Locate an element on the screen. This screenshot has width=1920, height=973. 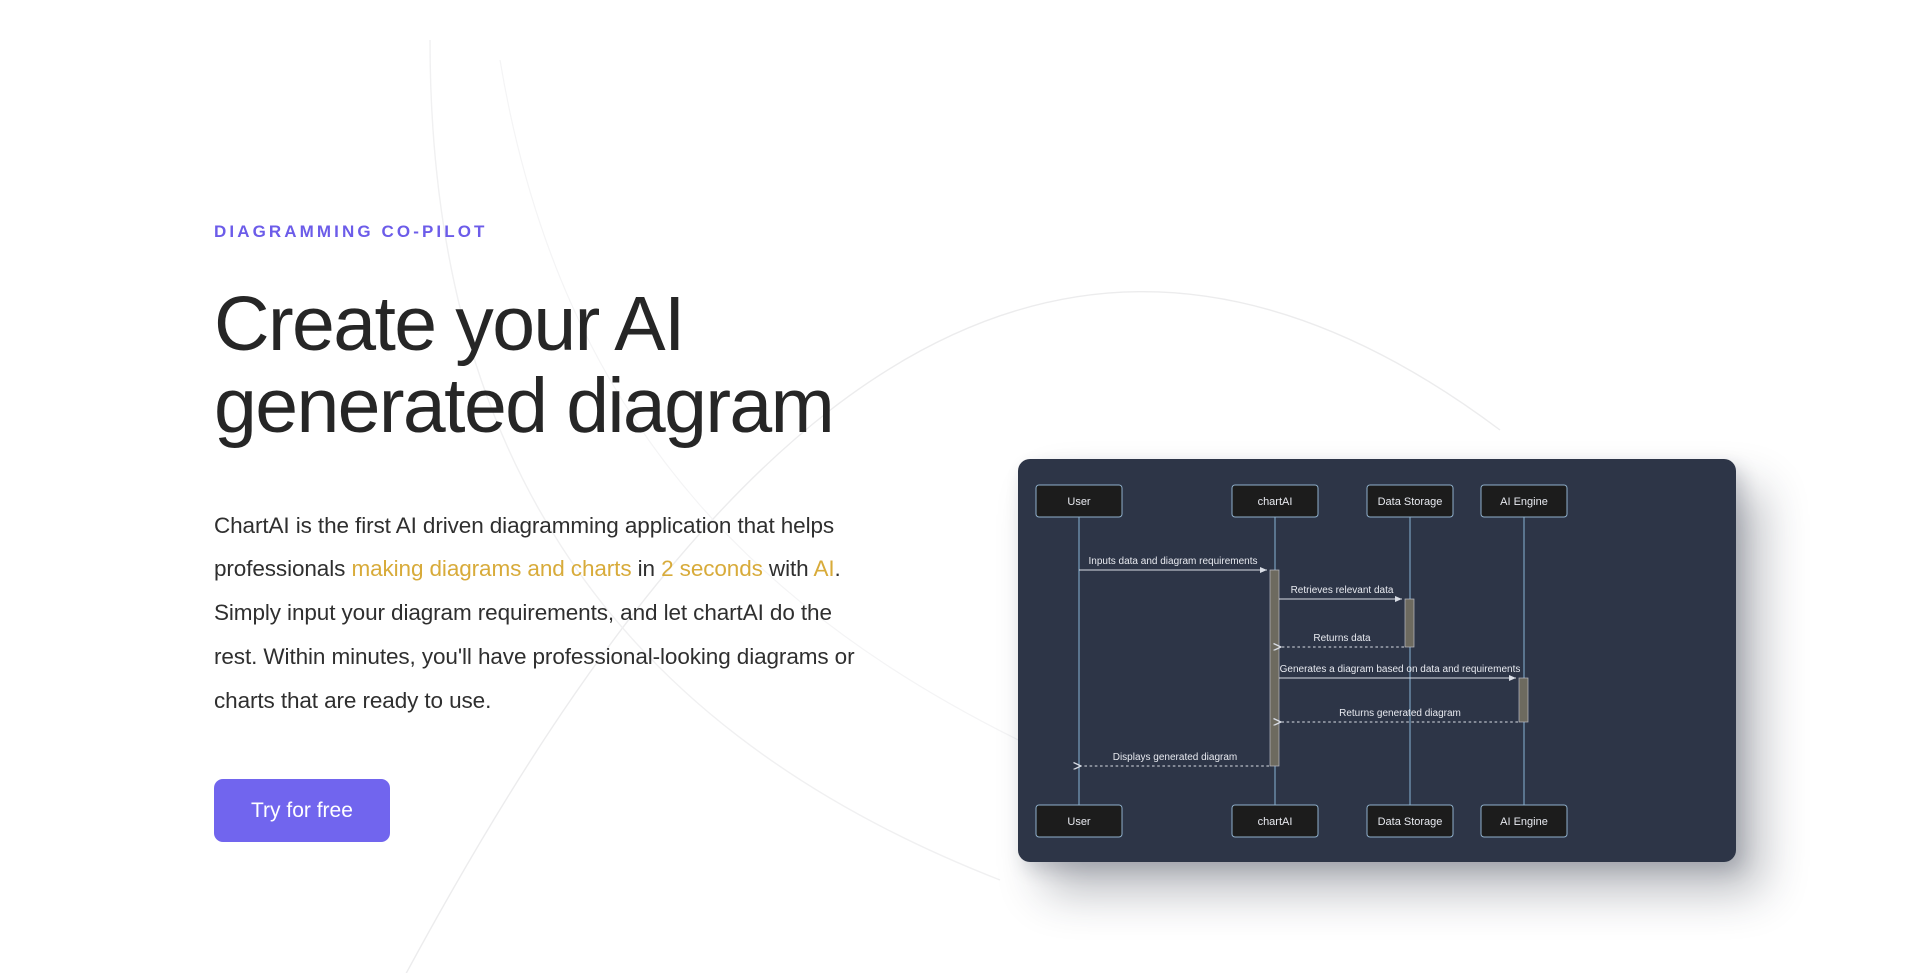
description-highlight-diagrams: making diagrams and charts is located at coordinates (491, 569).